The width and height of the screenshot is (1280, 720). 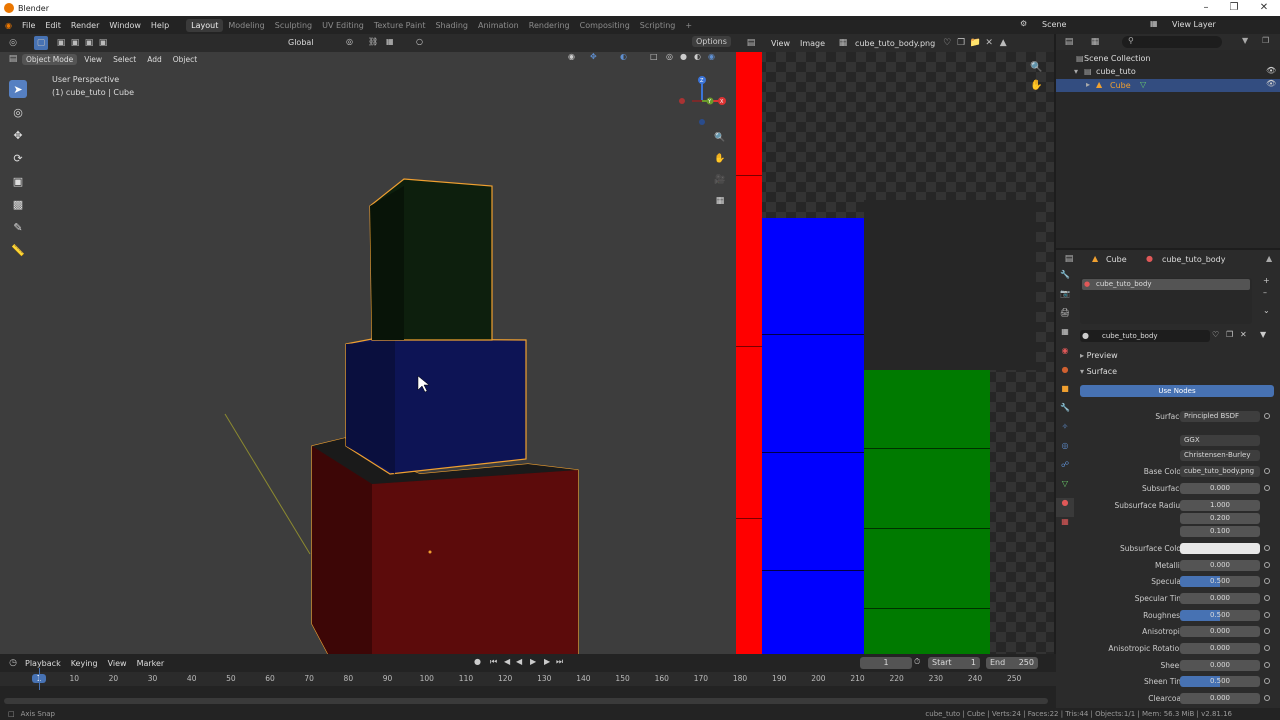 What do you see at coordinates (1065, 374) in the screenshot?
I see `world-tab-icon: ●` at bounding box center [1065, 374].